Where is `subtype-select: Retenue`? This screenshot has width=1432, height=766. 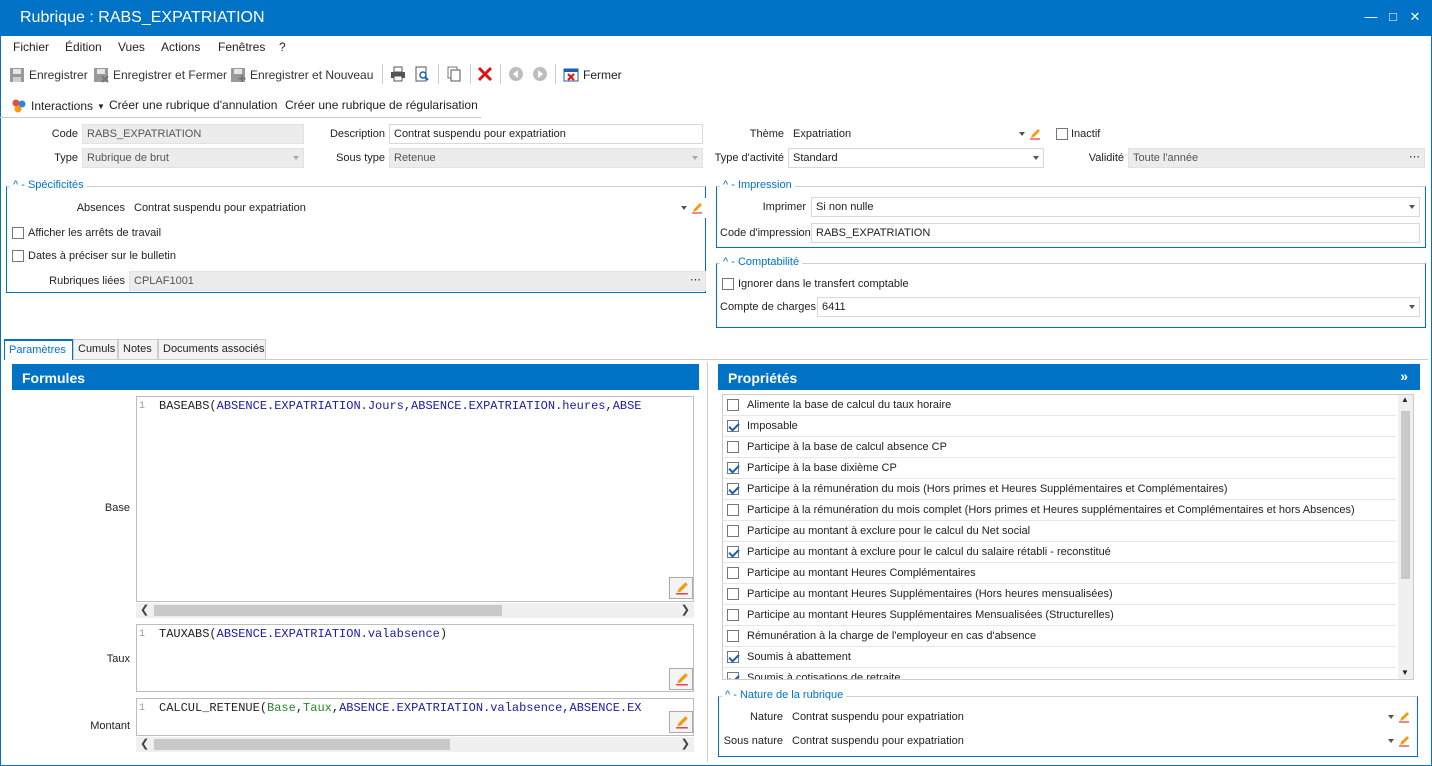 subtype-select: Retenue is located at coordinates (546, 158).